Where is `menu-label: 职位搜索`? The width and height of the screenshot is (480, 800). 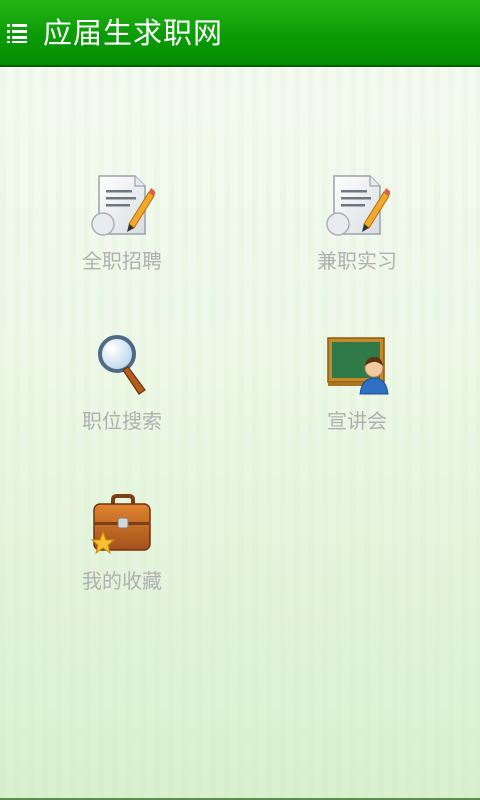 menu-label: 职位搜索 is located at coordinates (122, 421).